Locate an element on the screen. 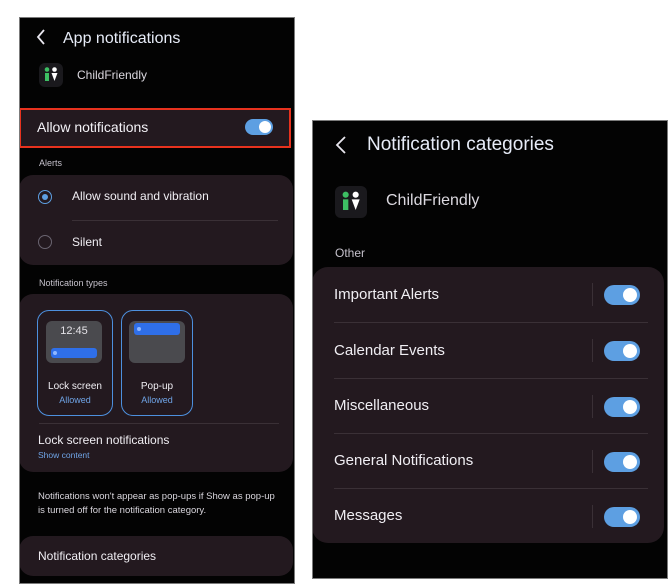 This screenshot has width=672, height=588. category-row-messages: Messages is located at coordinates (488, 516).